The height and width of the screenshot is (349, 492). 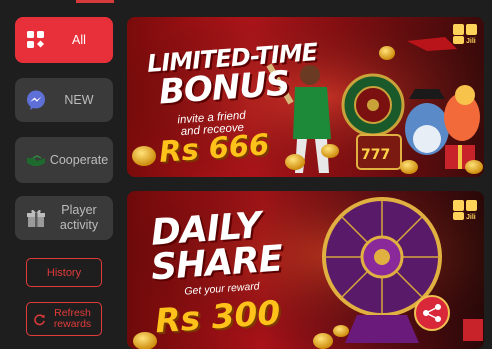 I want to click on category-label: All, so click(x=79, y=39).